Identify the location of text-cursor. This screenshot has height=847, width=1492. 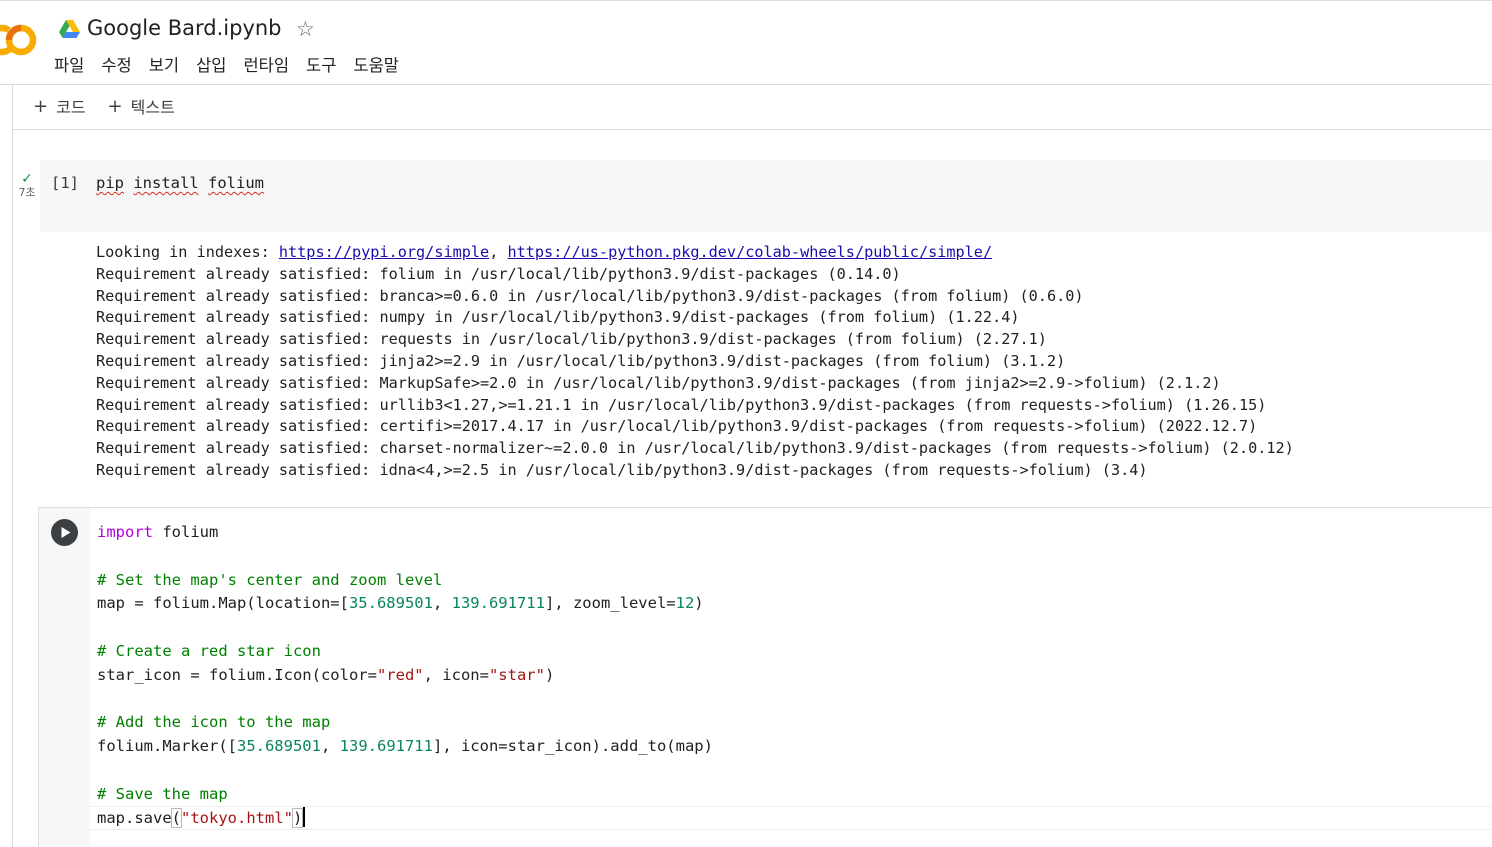
(304, 816).